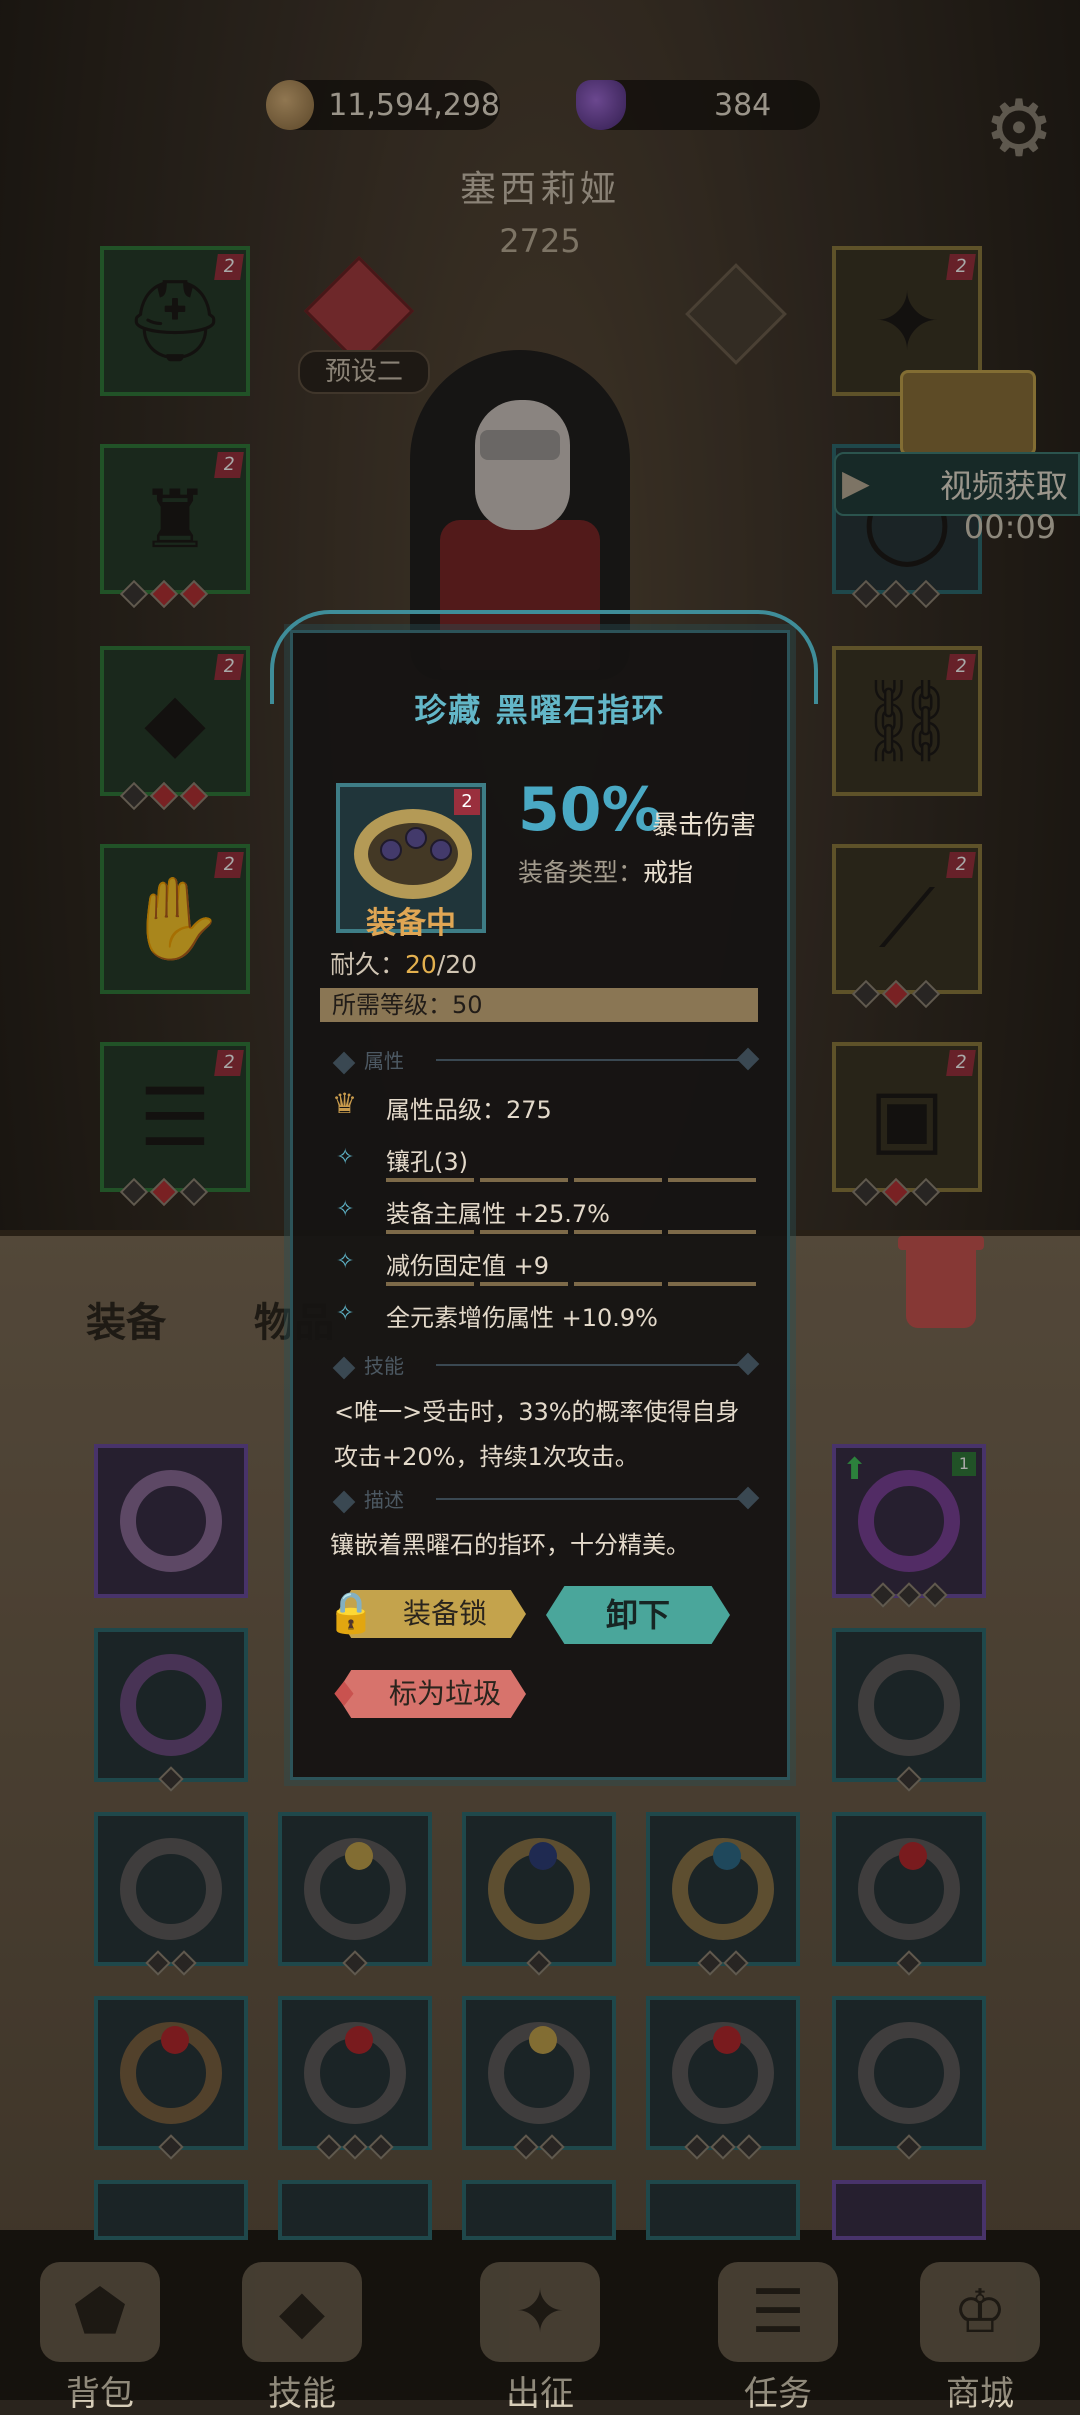 The image size is (1080, 2415). Describe the element at coordinates (546, 1365) in the screenshot. I see `section-skill: 技能` at that location.